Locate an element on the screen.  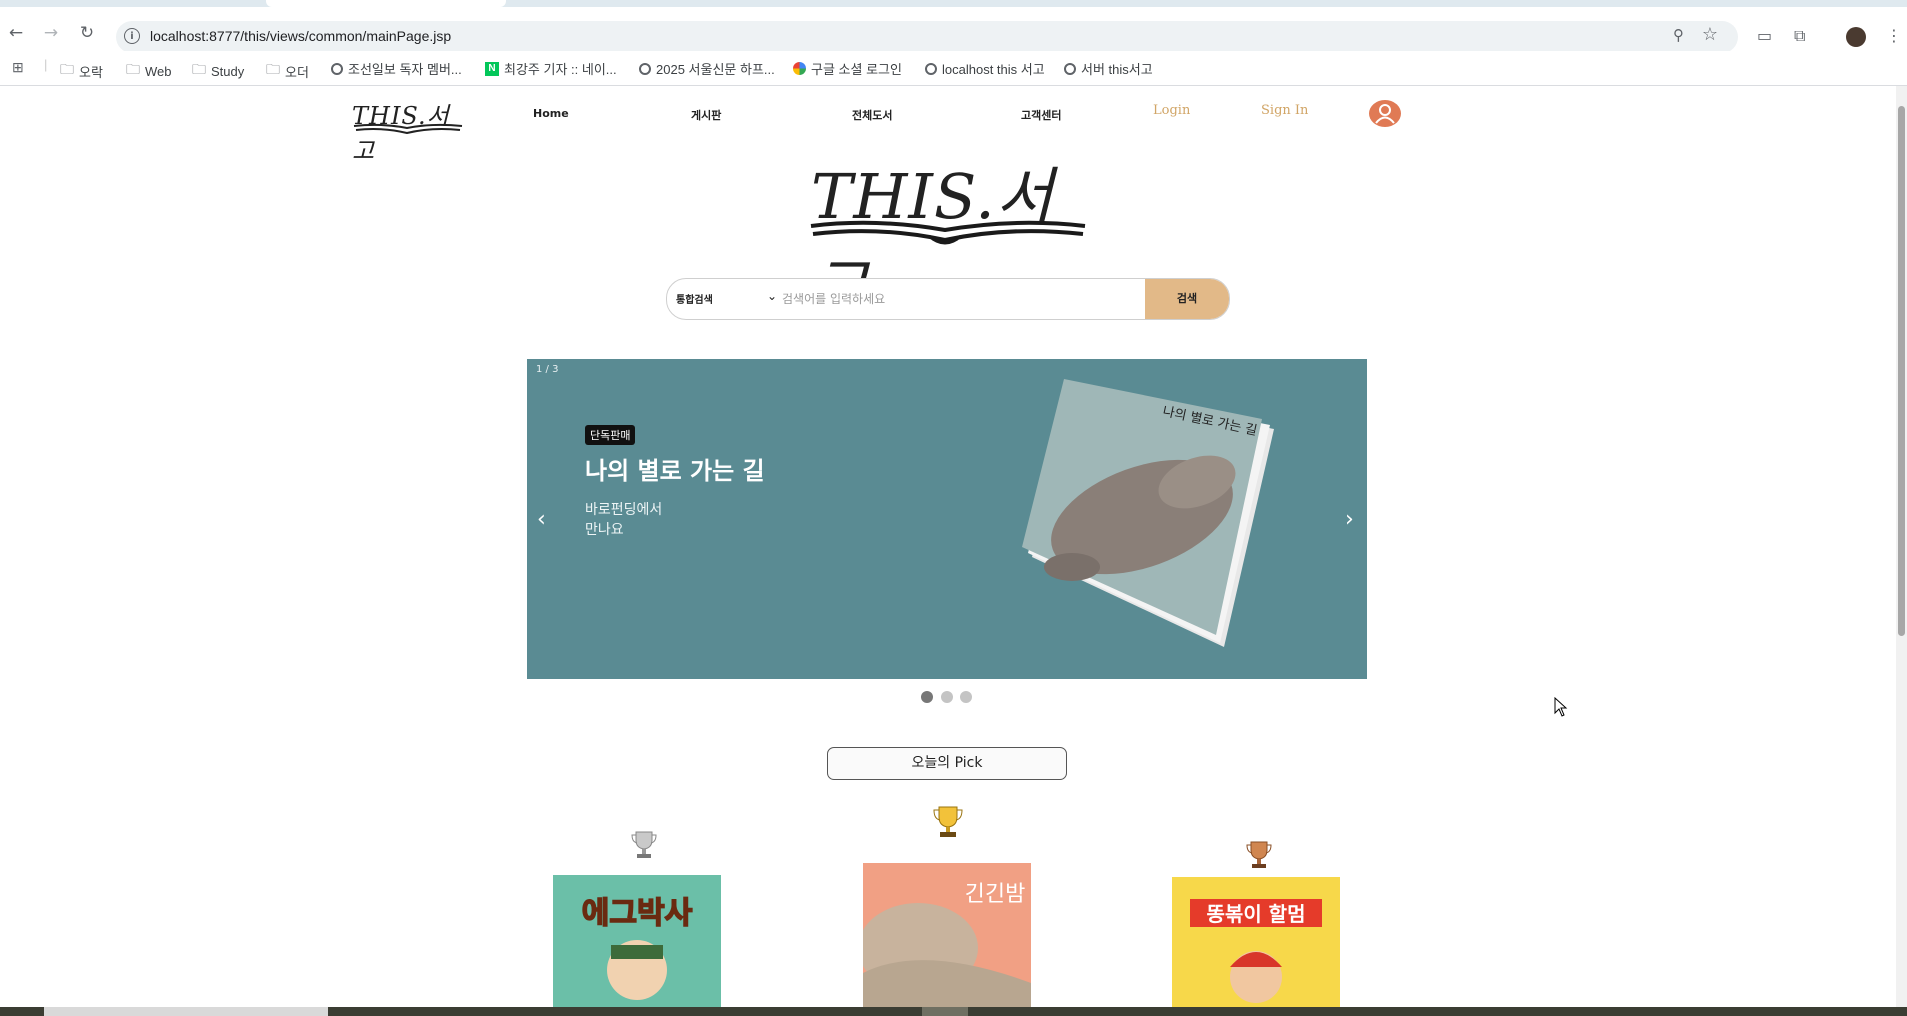
gold-trophy-icon is located at coordinates (948, 825).